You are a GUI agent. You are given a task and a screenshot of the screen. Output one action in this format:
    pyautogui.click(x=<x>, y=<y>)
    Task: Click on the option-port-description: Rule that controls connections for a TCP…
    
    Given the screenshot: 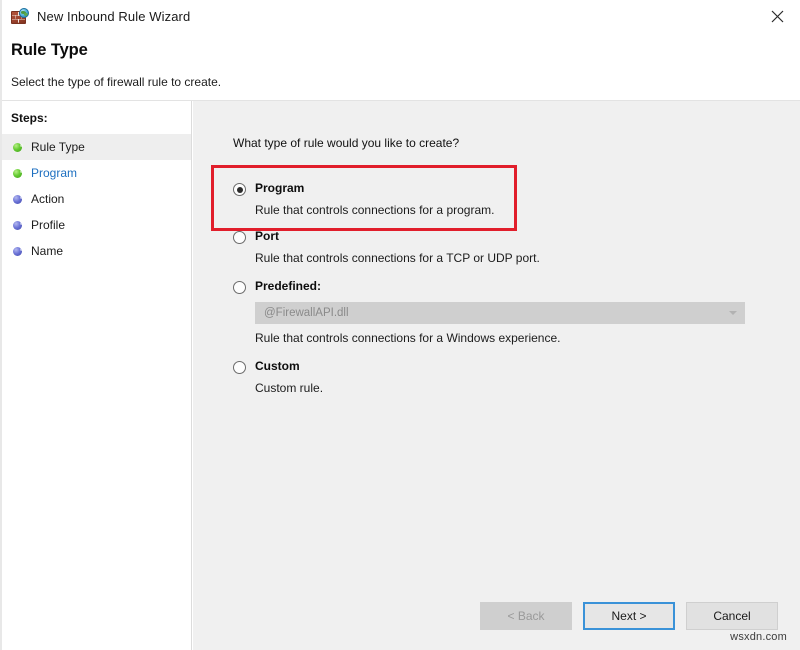 What is the action you would take?
    pyautogui.click(x=397, y=258)
    